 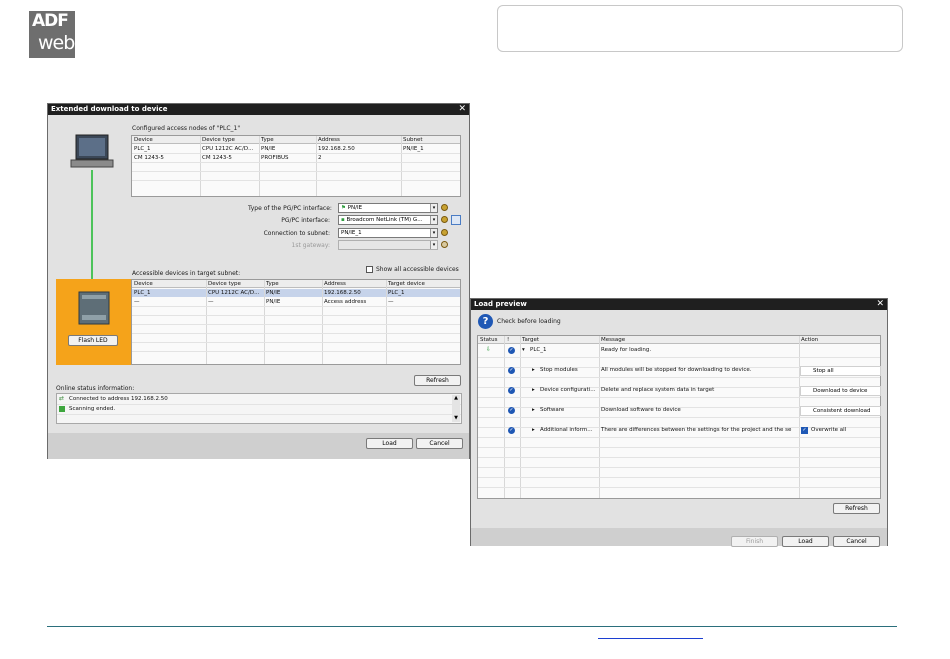 What do you see at coordinates (754, 541) in the screenshot?
I see `finish-button: Finish` at bounding box center [754, 541].